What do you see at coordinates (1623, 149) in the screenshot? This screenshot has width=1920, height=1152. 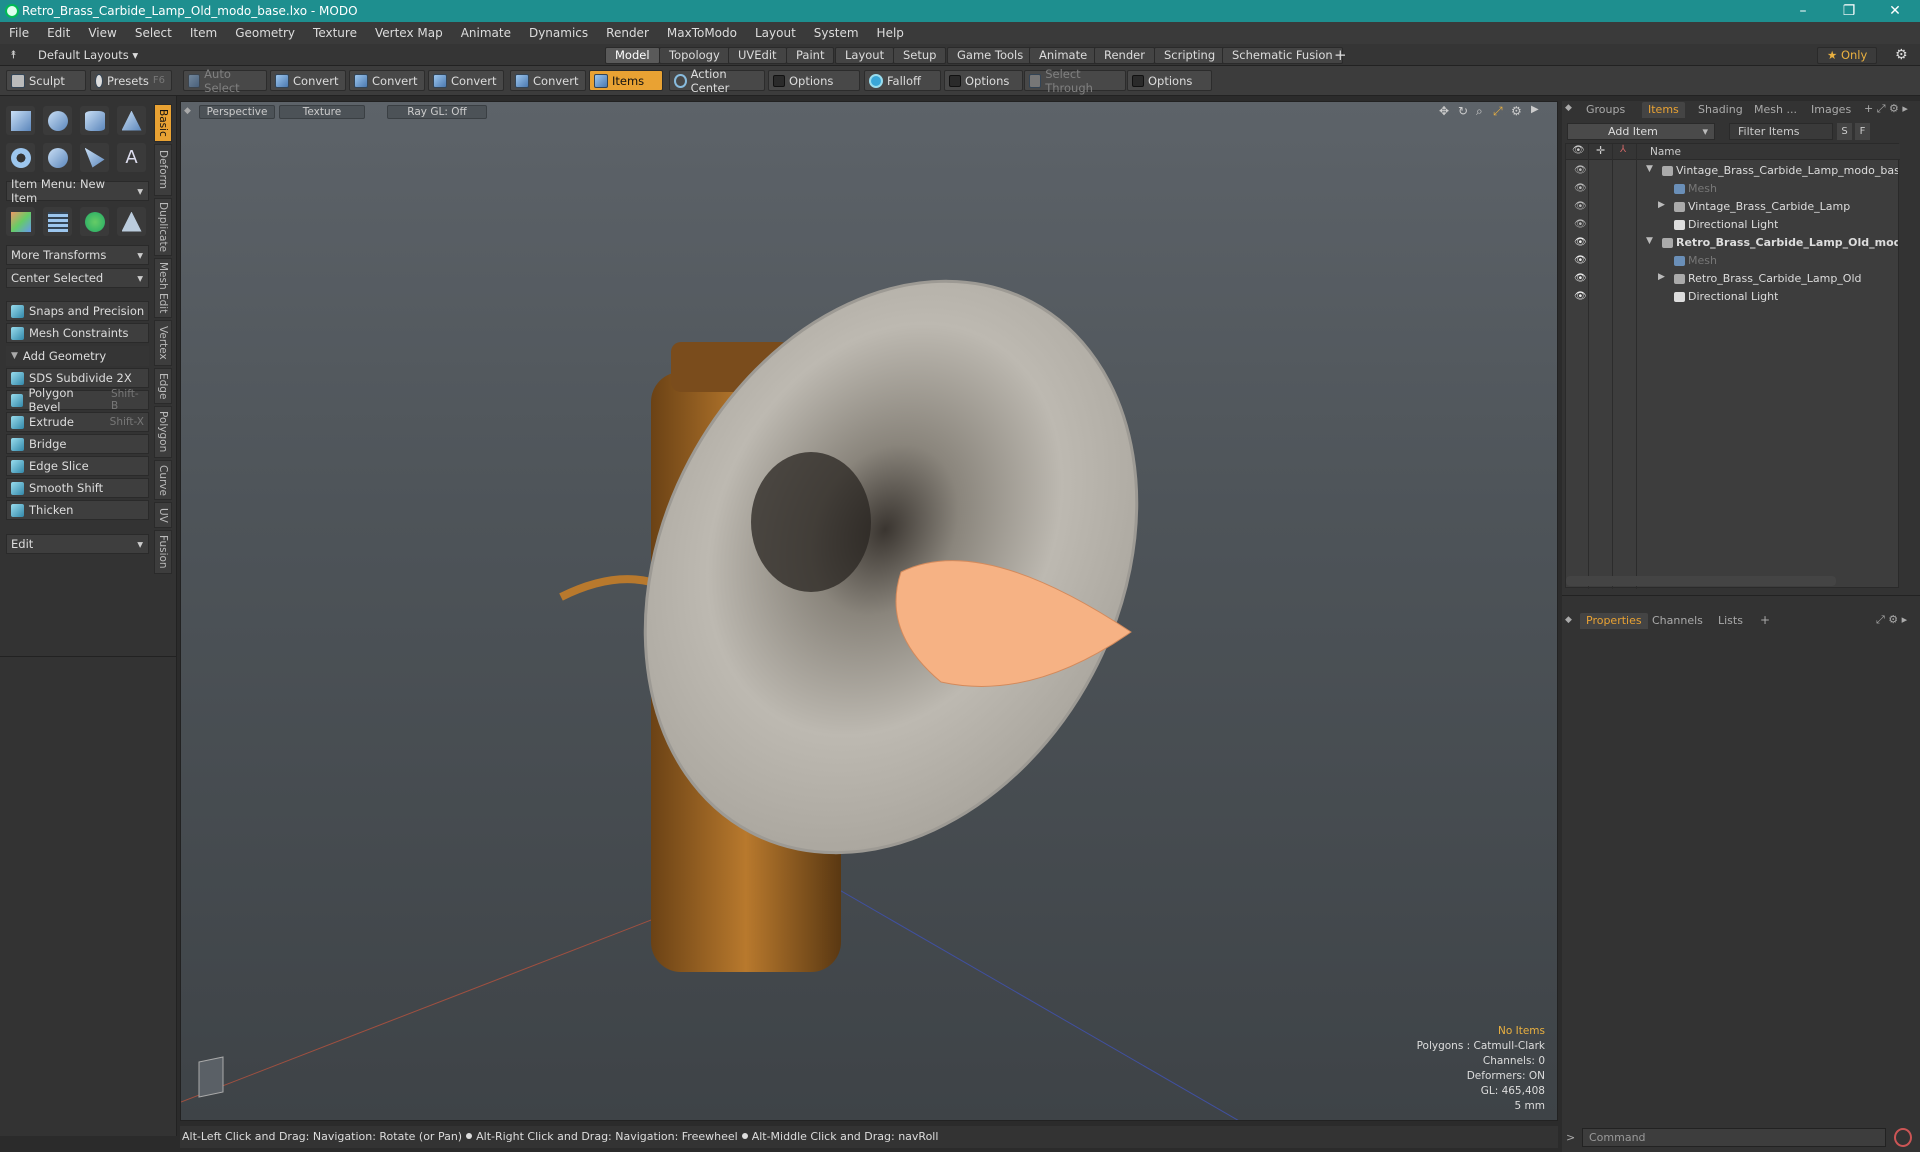 I see `render-column-icon: ⅄` at bounding box center [1623, 149].